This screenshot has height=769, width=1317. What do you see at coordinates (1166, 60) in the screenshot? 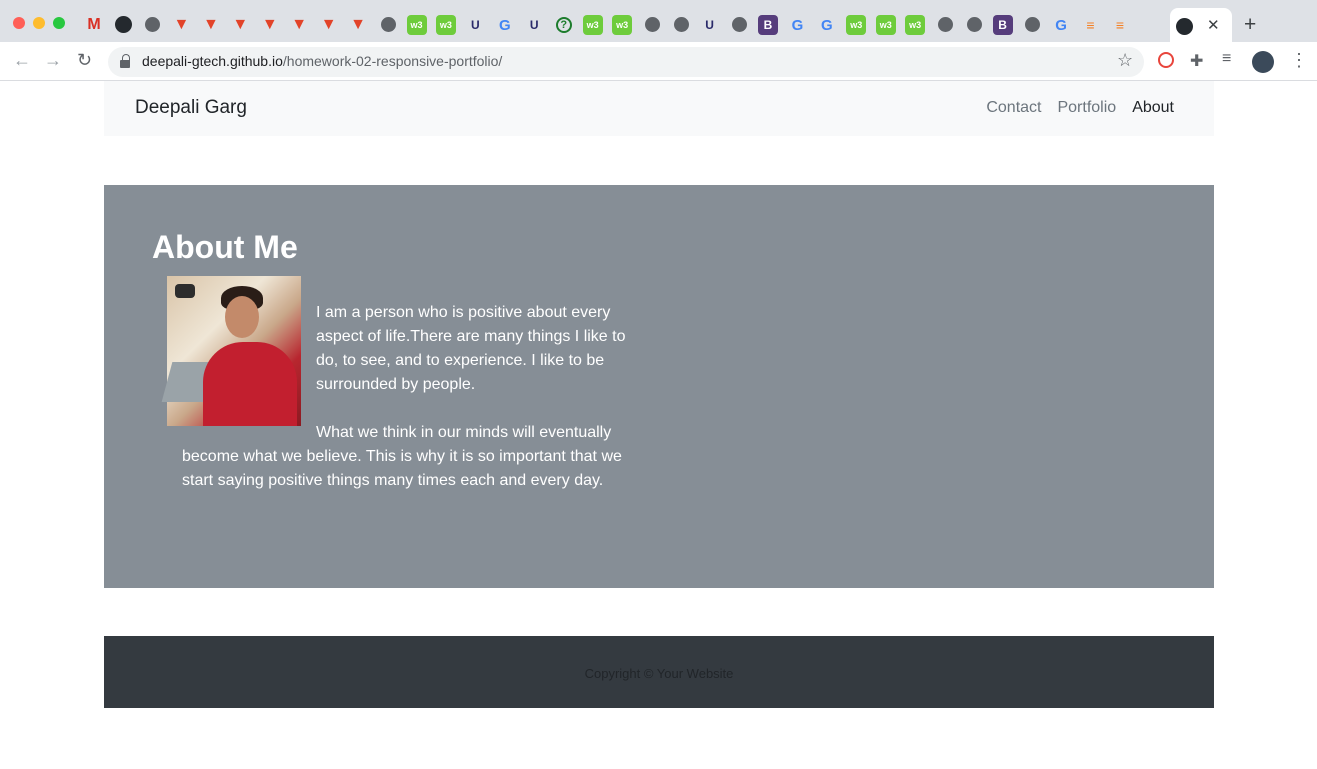
I see `extension-icon` at bounding box center [1166, 60].